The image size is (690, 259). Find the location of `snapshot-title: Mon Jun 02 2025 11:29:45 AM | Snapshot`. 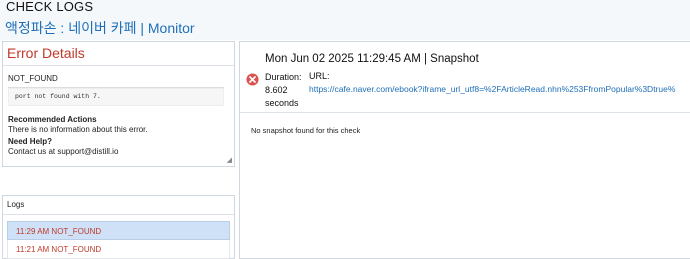

snapshot-title: Mon Jun 02 2025 11:29:45 AM | Snapshot is located at coordinates (372, 59).